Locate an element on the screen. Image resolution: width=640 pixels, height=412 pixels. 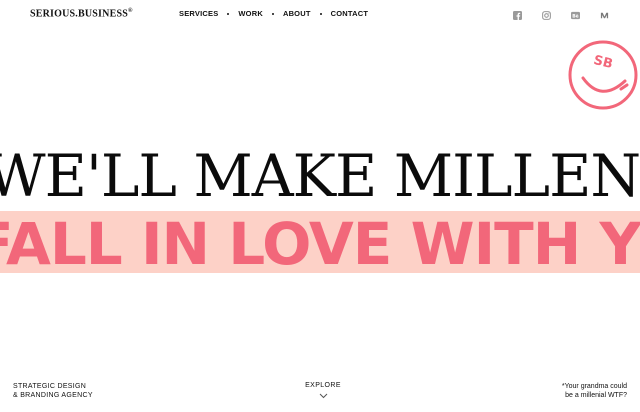
smiley-badge: SB is located at coordinates (601, 75).